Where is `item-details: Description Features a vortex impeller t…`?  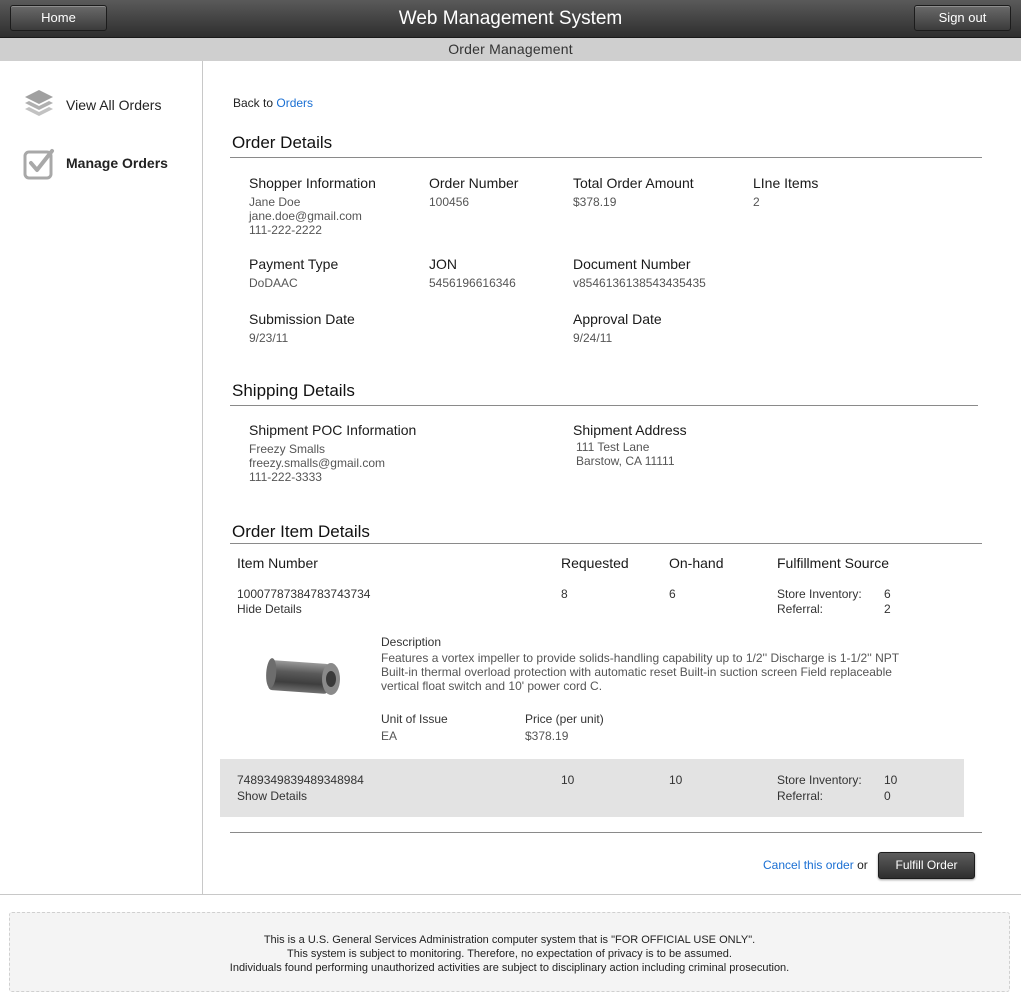
item-details: Description Features a vortex impeller t… is located at coordinates (641, 664).